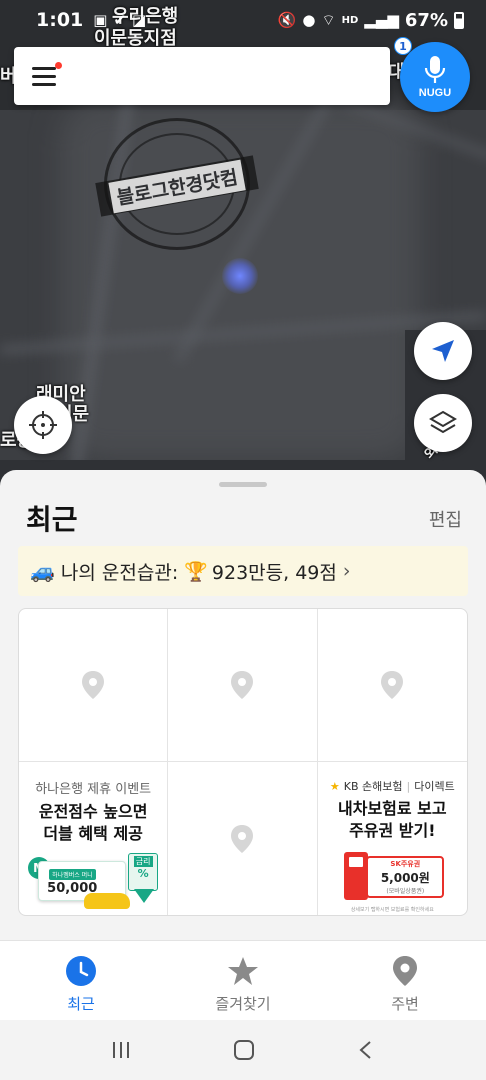 Image resolution: width=486 pixels, height=1080 pixels. I want to click on nav-favorites: 즐겨찾기, so click(243, 980).